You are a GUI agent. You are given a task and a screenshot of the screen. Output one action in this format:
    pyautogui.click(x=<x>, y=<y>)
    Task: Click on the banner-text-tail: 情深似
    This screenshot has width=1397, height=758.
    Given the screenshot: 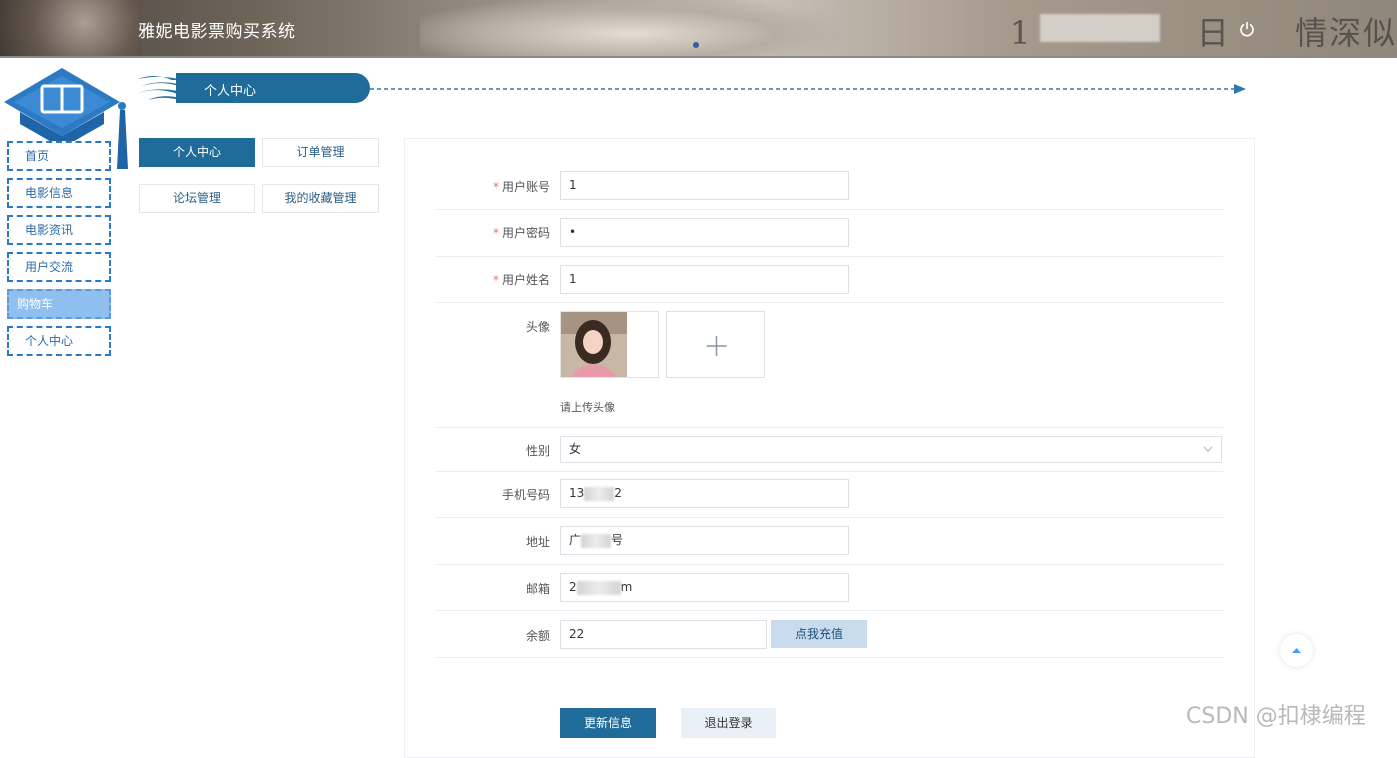 What is the action you would take?
    pyautogui.click(x=1346, y=33)
    